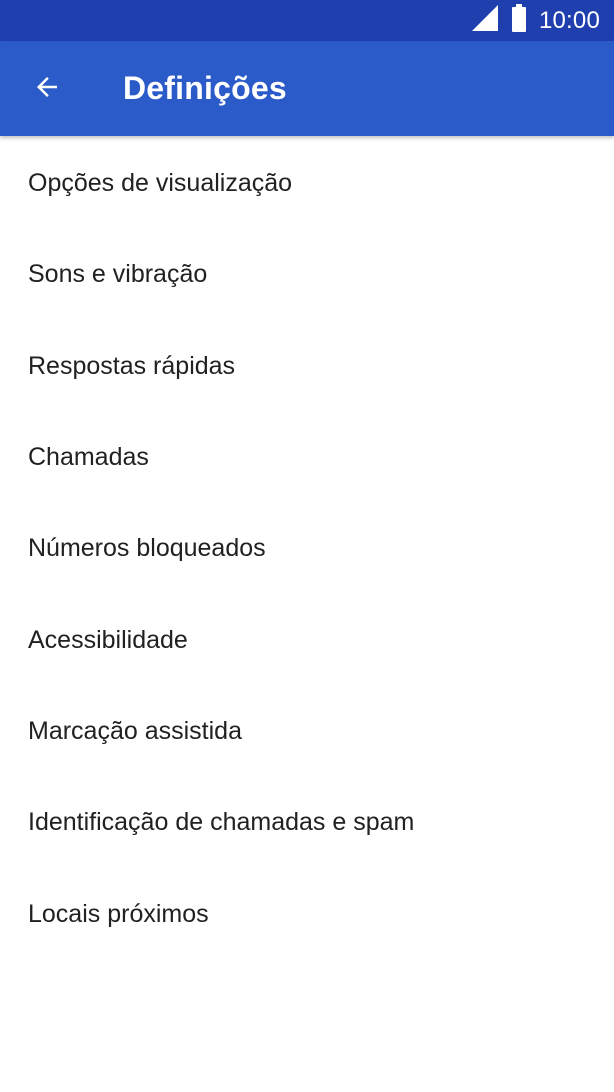  I want to click on arrow-back-icon, so click(47, 89).